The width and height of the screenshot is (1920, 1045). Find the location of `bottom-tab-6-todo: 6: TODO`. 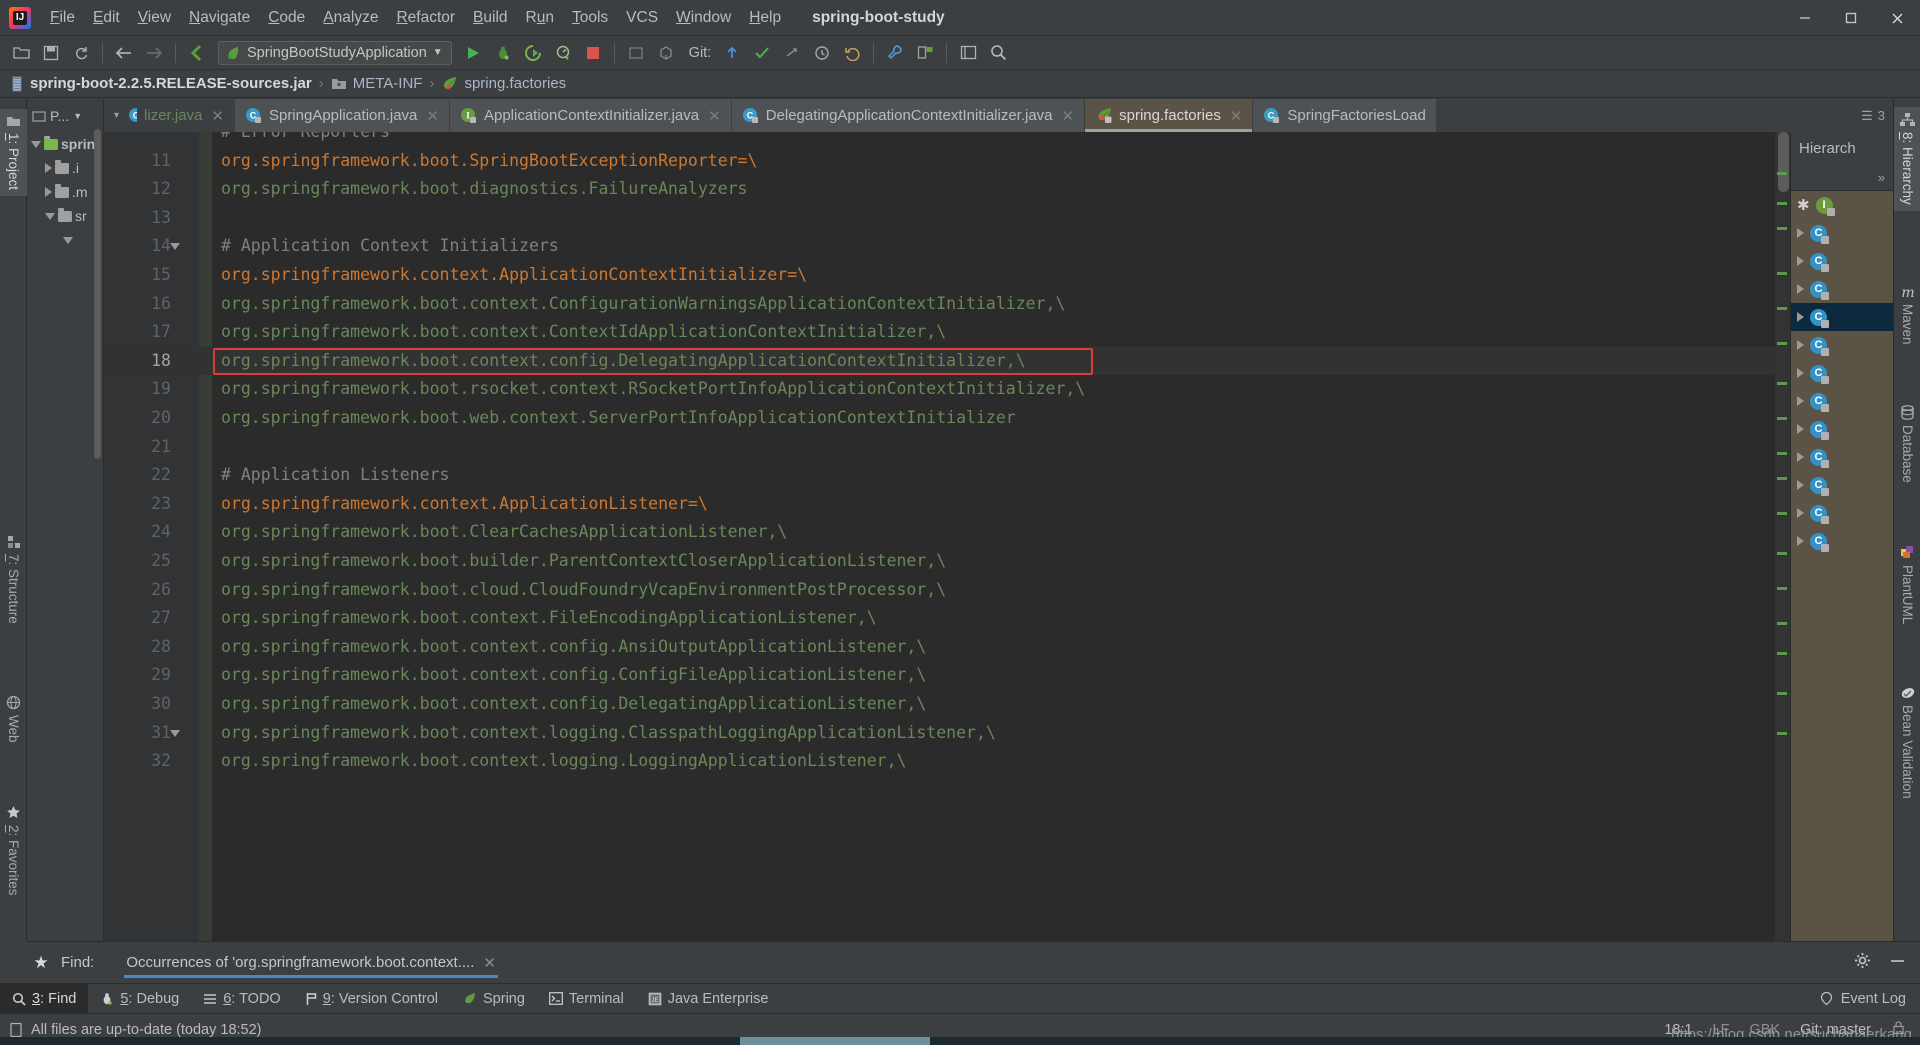

bottom-tab-6-todo: 6: TODO is located at coordinates (242, 998).